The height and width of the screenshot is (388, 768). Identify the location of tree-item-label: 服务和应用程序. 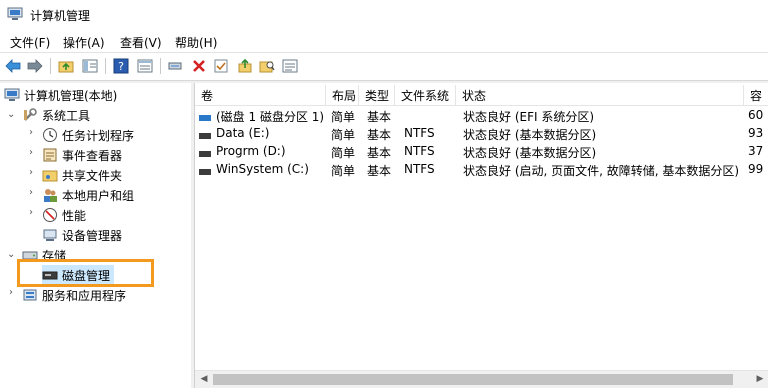
(84, 295).